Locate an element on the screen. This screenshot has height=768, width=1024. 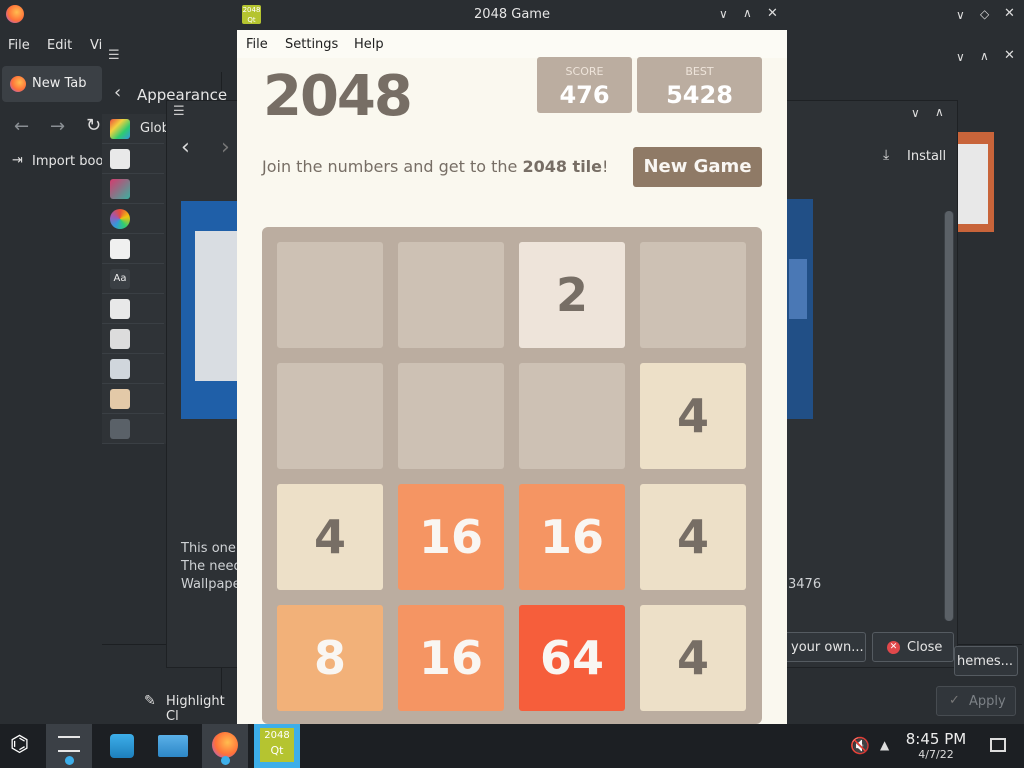
subtitle-prefix: Join the numbers and get to the is located at coordinates (392, 166).